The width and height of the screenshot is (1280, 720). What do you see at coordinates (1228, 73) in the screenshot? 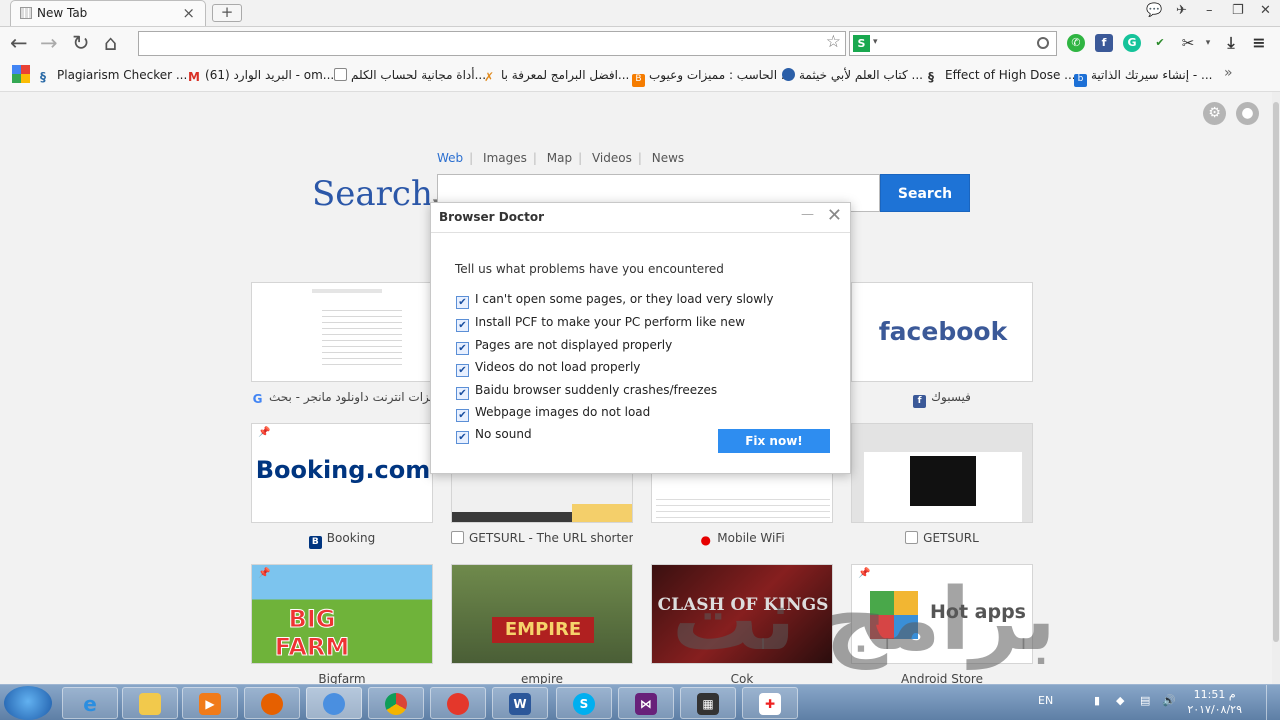
I see `bookmarks-more-icon: »` at bounding box center [1228, 73].